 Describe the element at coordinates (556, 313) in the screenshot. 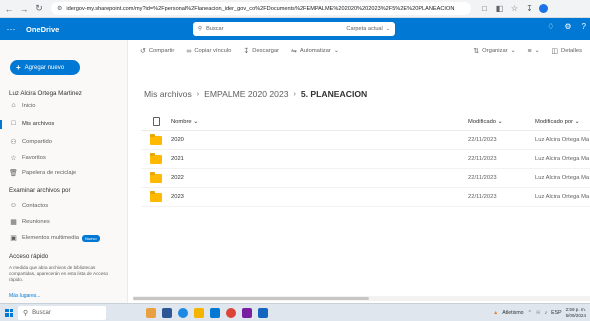

I see `language-indicator: ESP` at that location.